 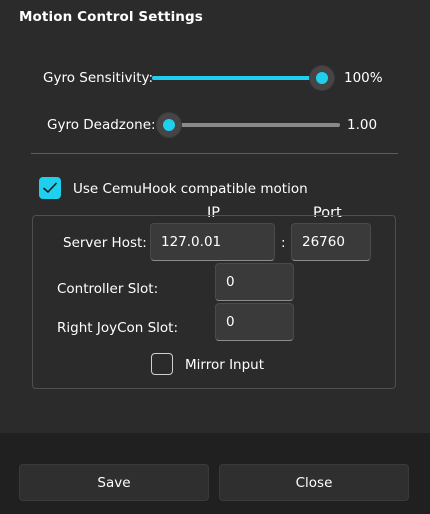 I want to click on slider-fill, so click(x=237, y=78).